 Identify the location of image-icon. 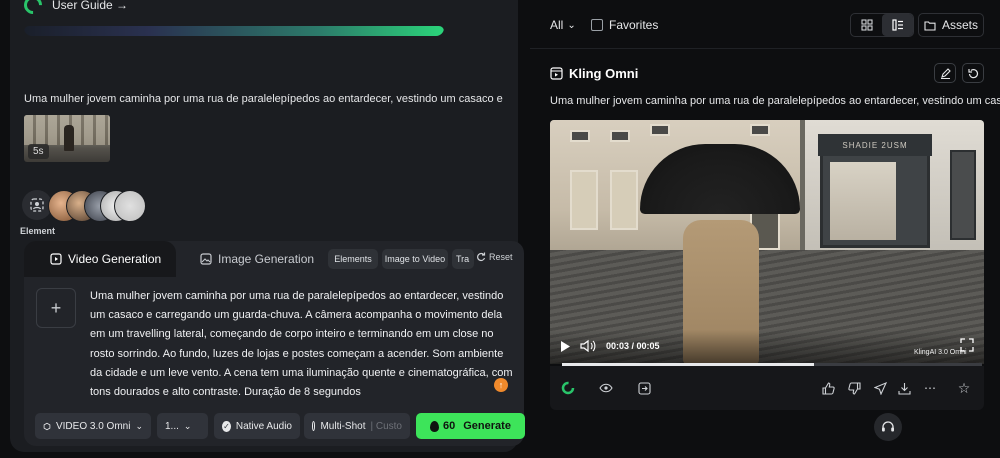
(206, 259).